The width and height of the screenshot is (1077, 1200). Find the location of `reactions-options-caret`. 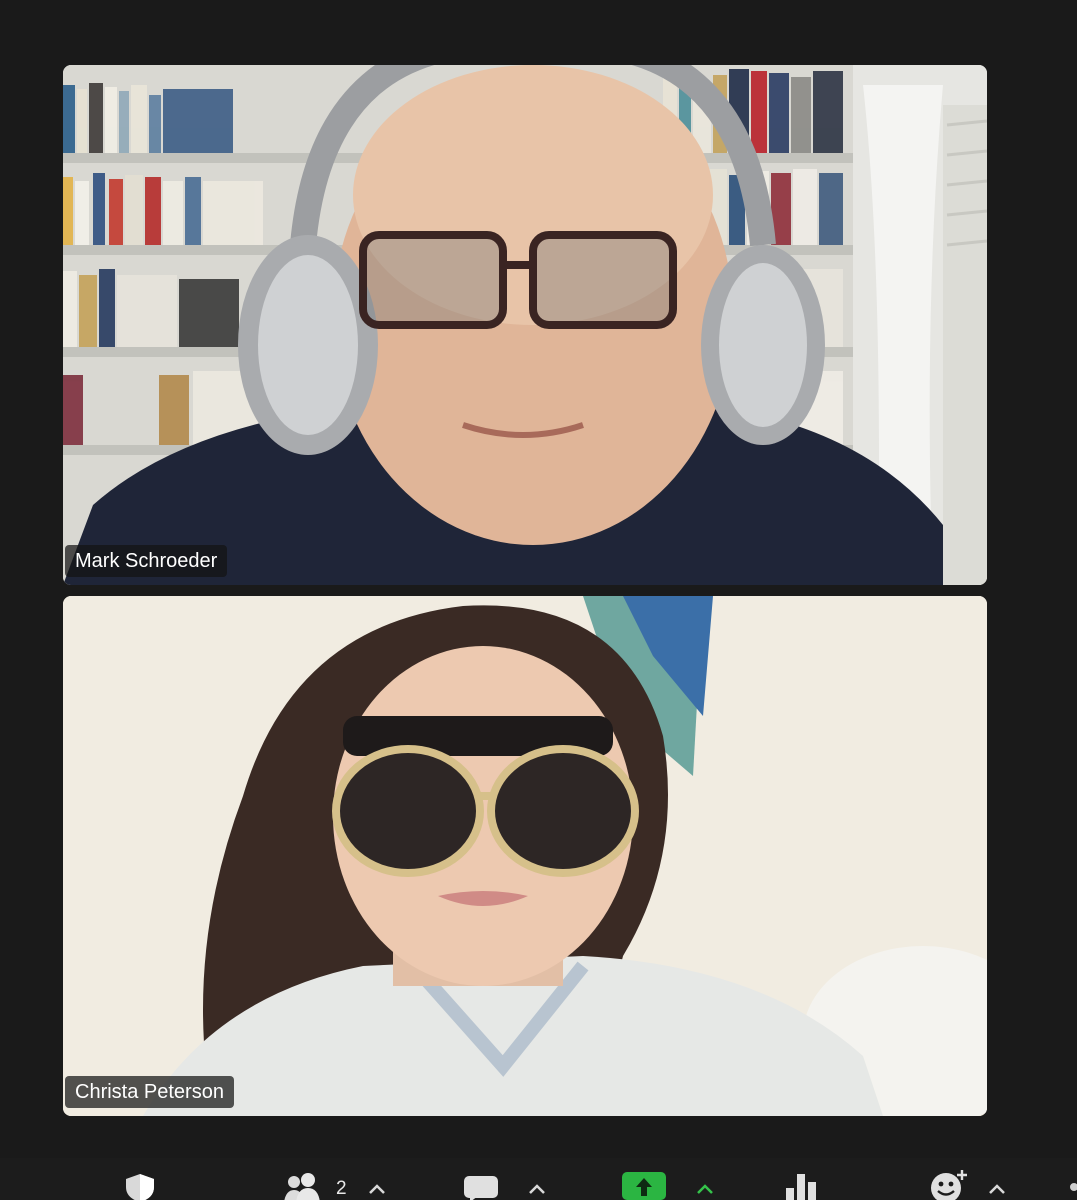

reactions-options-caret is located at coordinates (997, 1191).